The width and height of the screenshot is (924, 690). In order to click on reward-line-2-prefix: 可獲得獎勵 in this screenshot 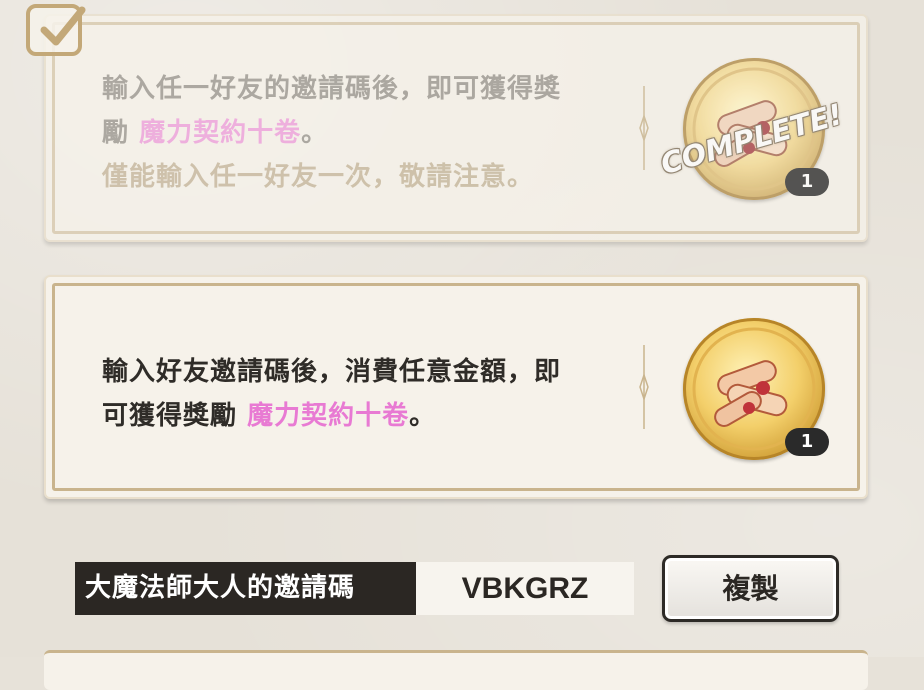, I will do `click(175, 416)`.